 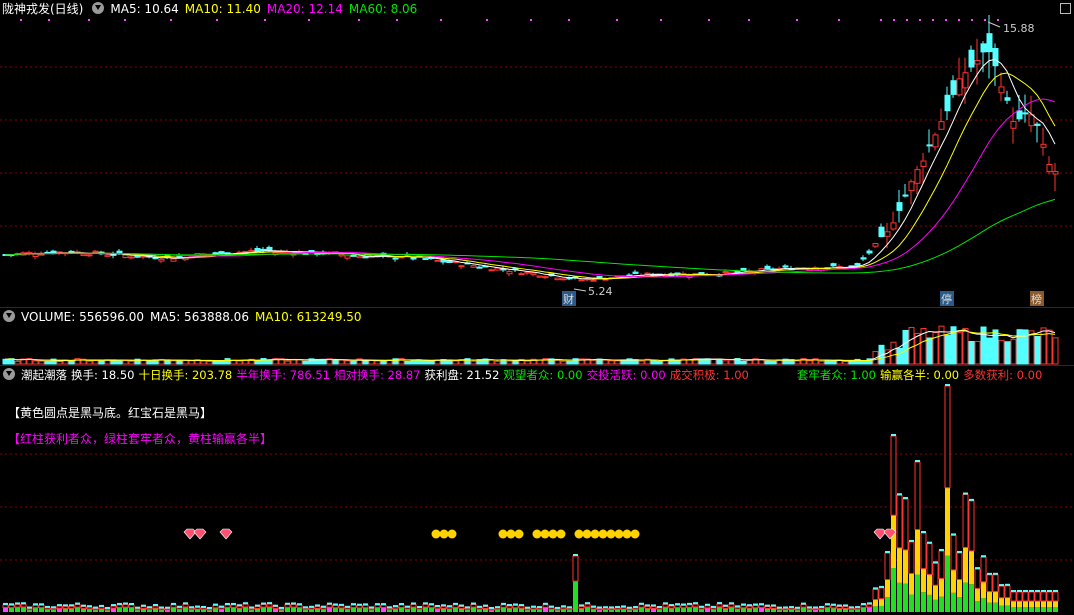 What do you see at coordinates (304, 9) in the screenshot?
I see `ma20-value: MA20: 12.14` at bounding box center [304, 9].